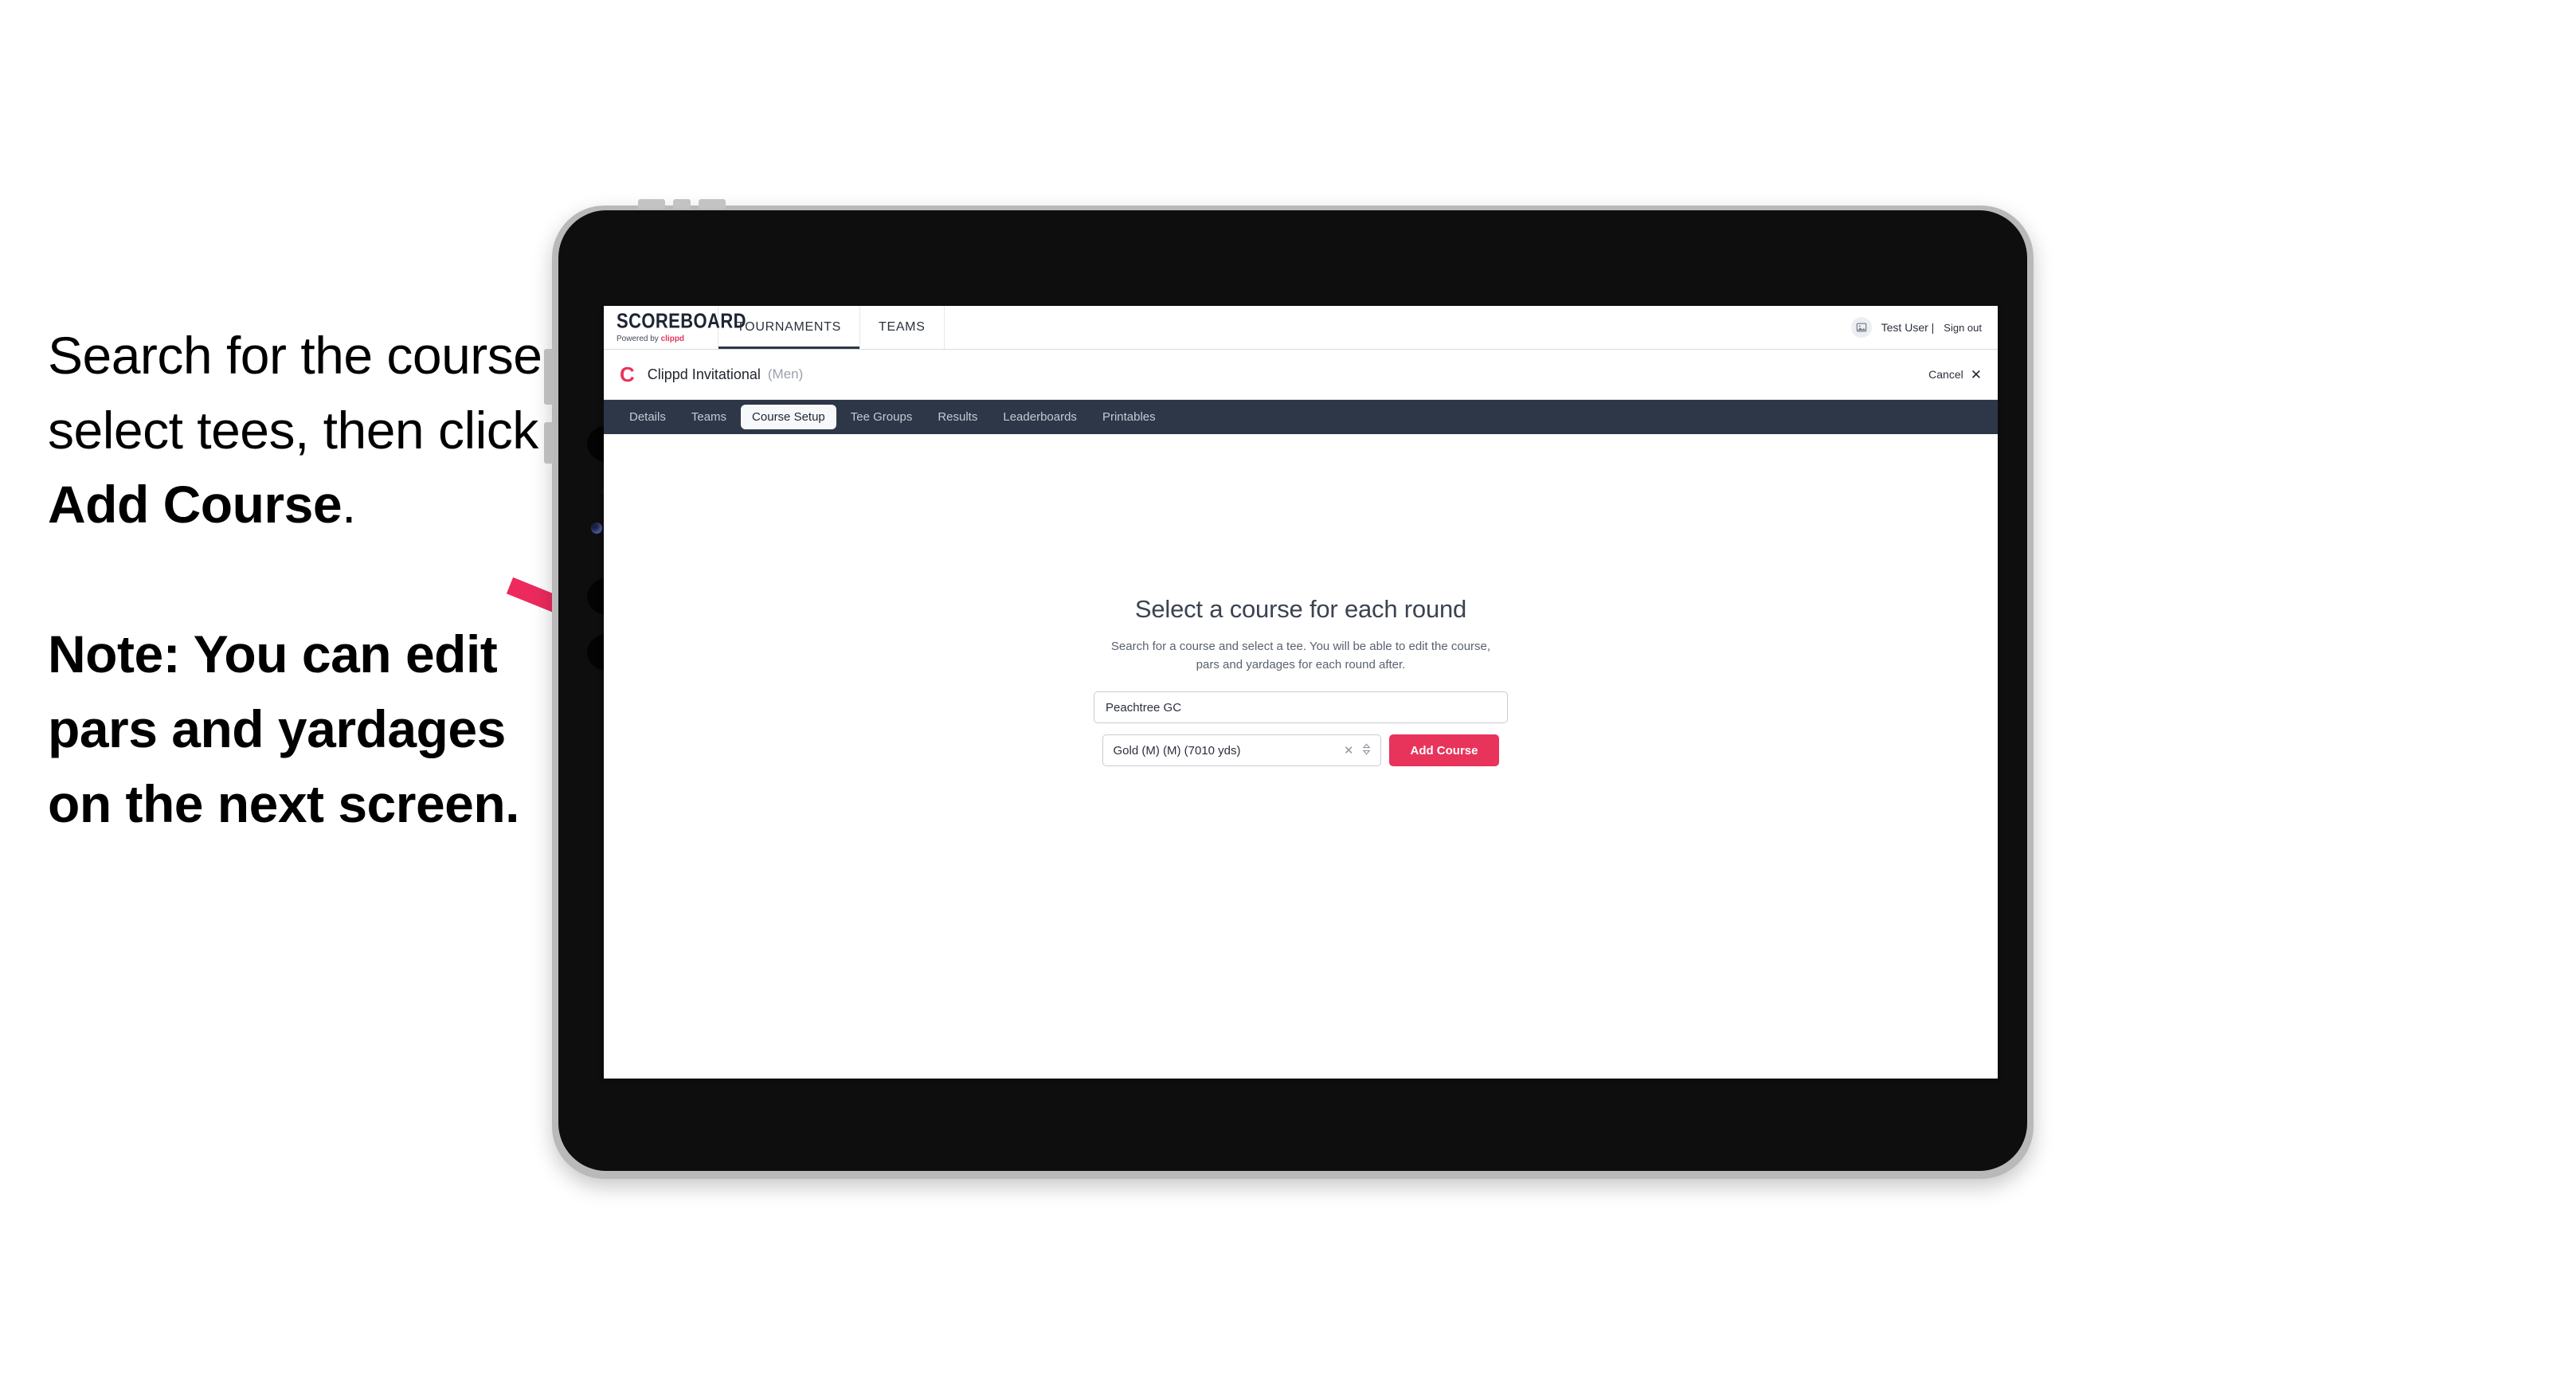 The image size is (2576, 1386). Describe the element at coordinates (647, 417) in the screenshot. I see `nav-item-details: Details` at that location.